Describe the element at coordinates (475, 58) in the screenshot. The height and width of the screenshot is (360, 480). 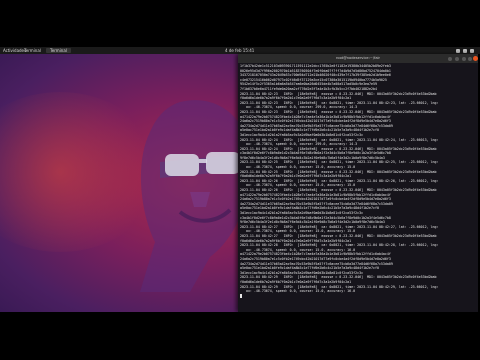
I see `close-icon` at that location.